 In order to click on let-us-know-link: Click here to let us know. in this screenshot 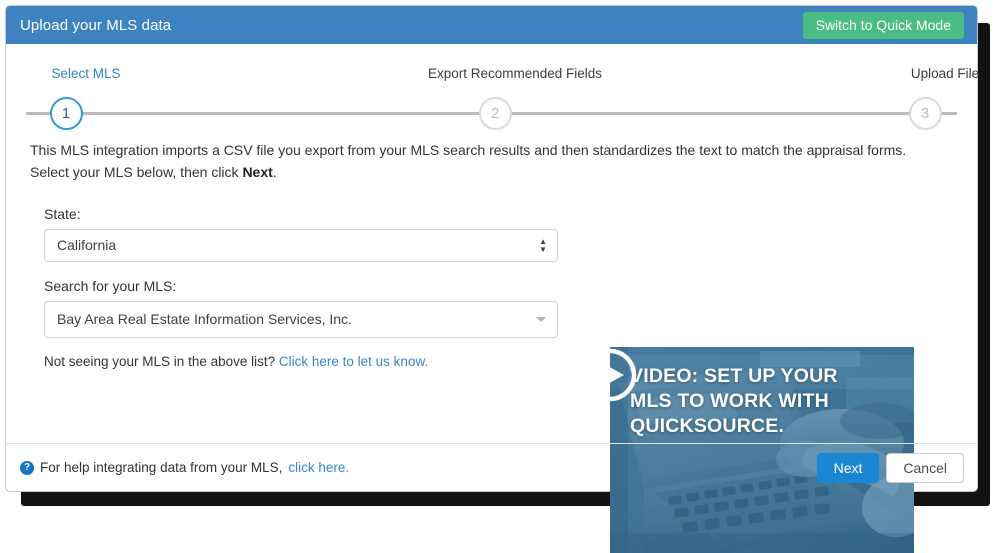, I will do `click(353, 361)`.